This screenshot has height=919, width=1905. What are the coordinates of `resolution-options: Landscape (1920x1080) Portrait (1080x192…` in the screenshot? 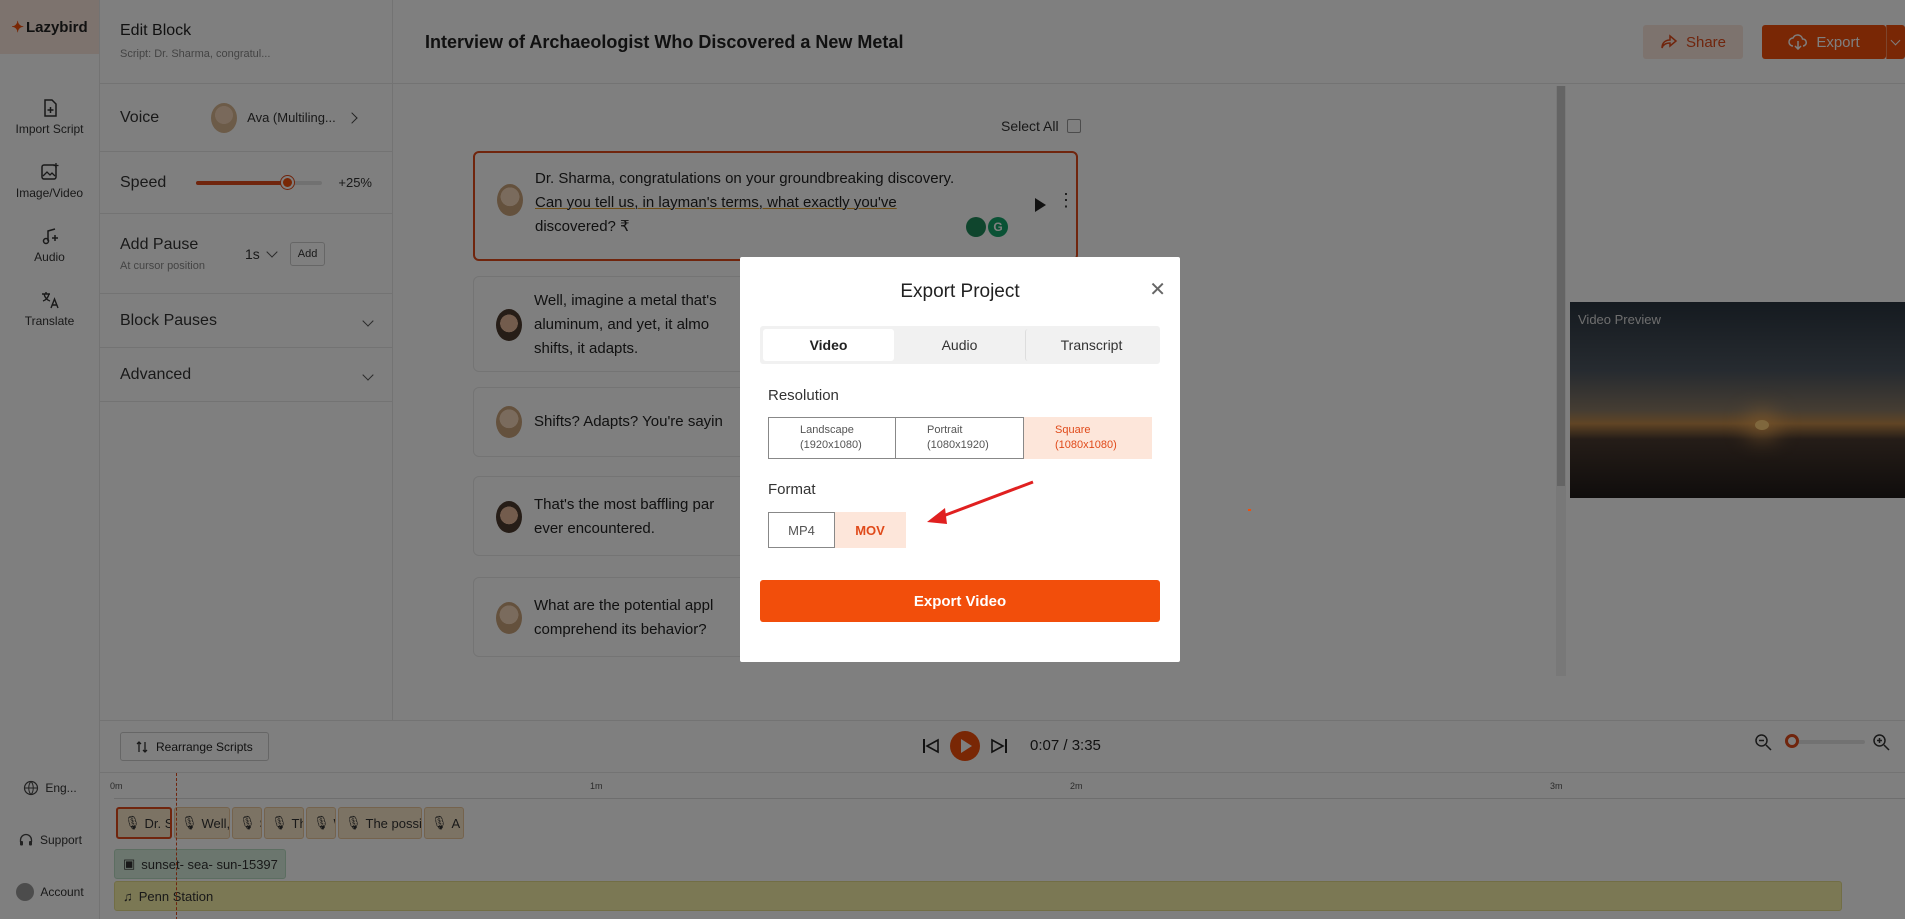 It's located at (960, 438).